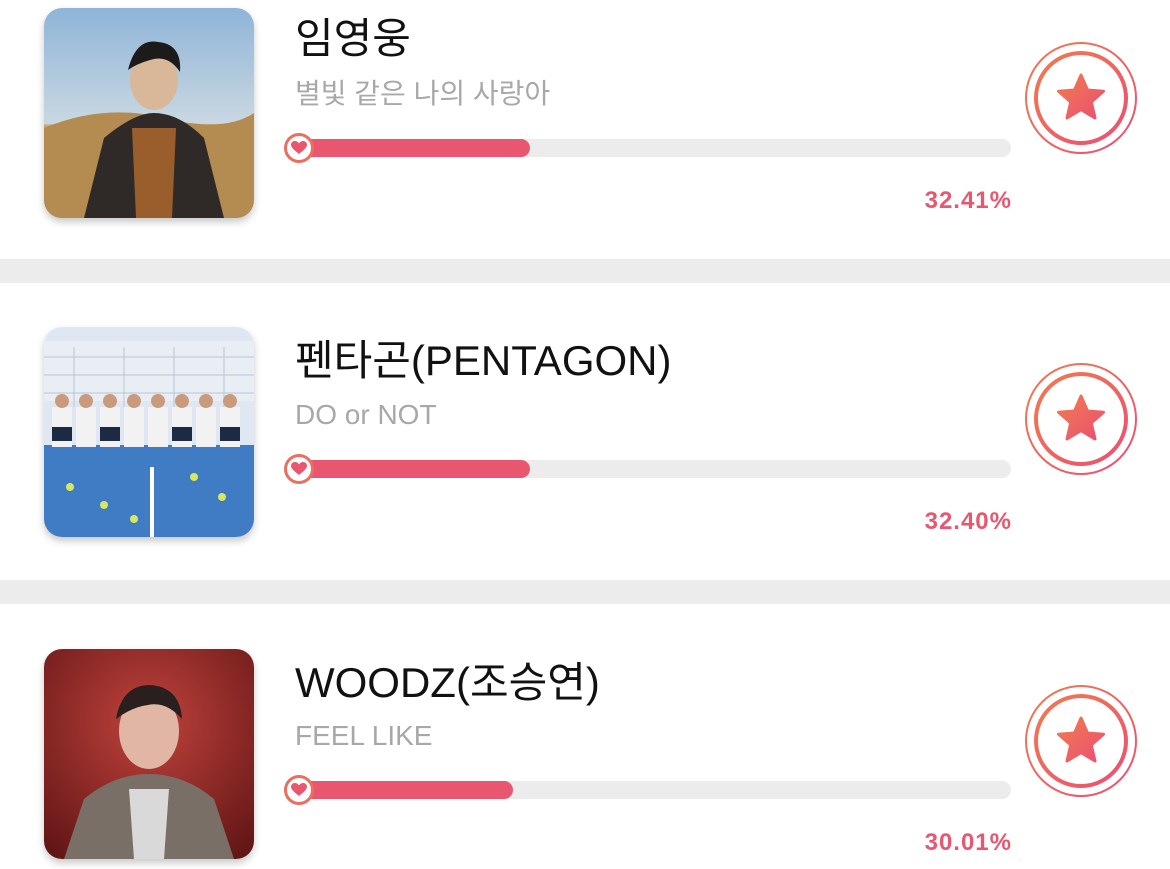 The image size is (1170, 869). Describe the element at coordinates (364, 735) in the screenshot. I see `song-title: FEEL LIKE` at that location.